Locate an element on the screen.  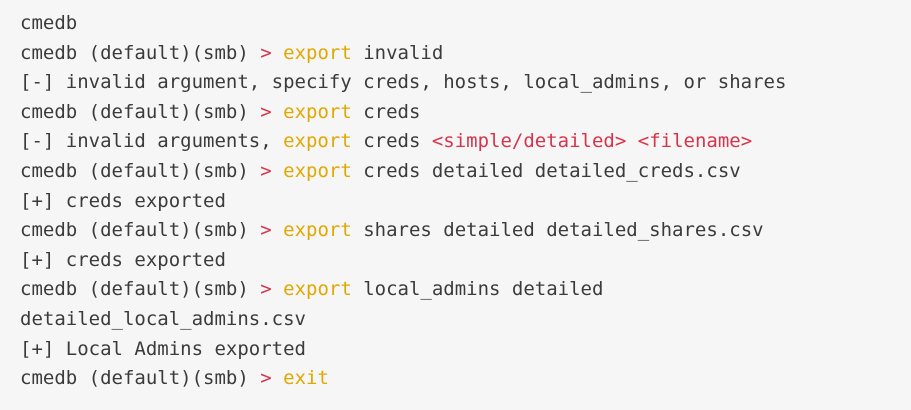
argument-placeholder: <simple/detailed> is located at coordinates (529, 141).